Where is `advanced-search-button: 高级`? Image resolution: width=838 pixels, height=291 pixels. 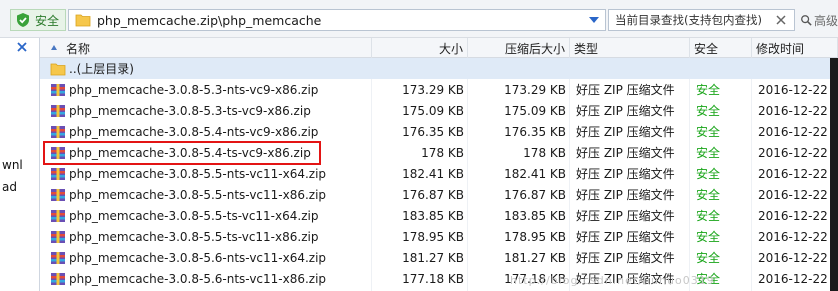 advanced-search-button: 高级 is located at coordinates (818, 20).